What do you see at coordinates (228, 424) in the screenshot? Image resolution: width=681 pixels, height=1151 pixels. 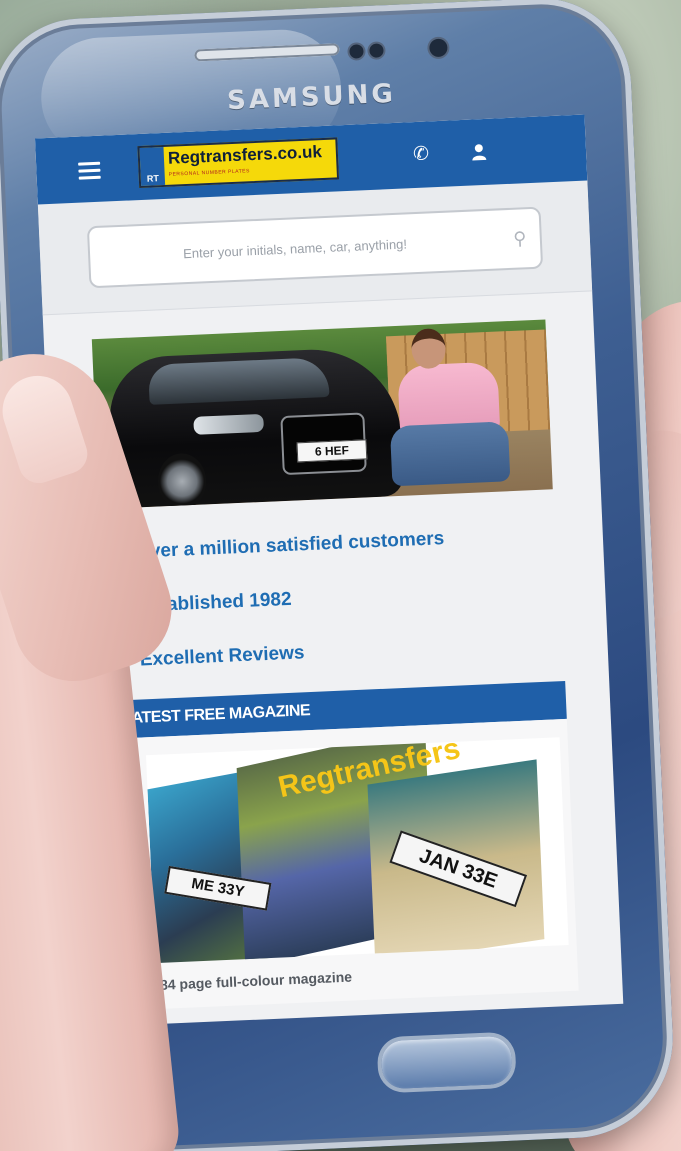 I see `hero-headlight` at bounding box center [228, 424].